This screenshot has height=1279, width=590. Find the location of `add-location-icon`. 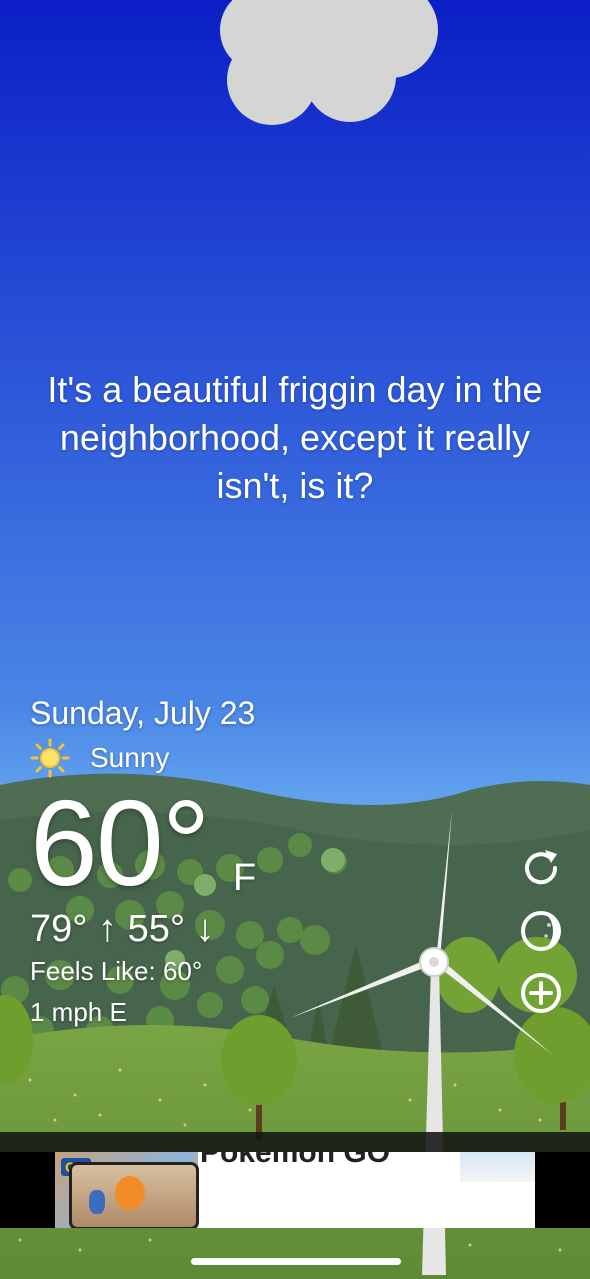

add-location-icon is located at coordinates (541, 993).